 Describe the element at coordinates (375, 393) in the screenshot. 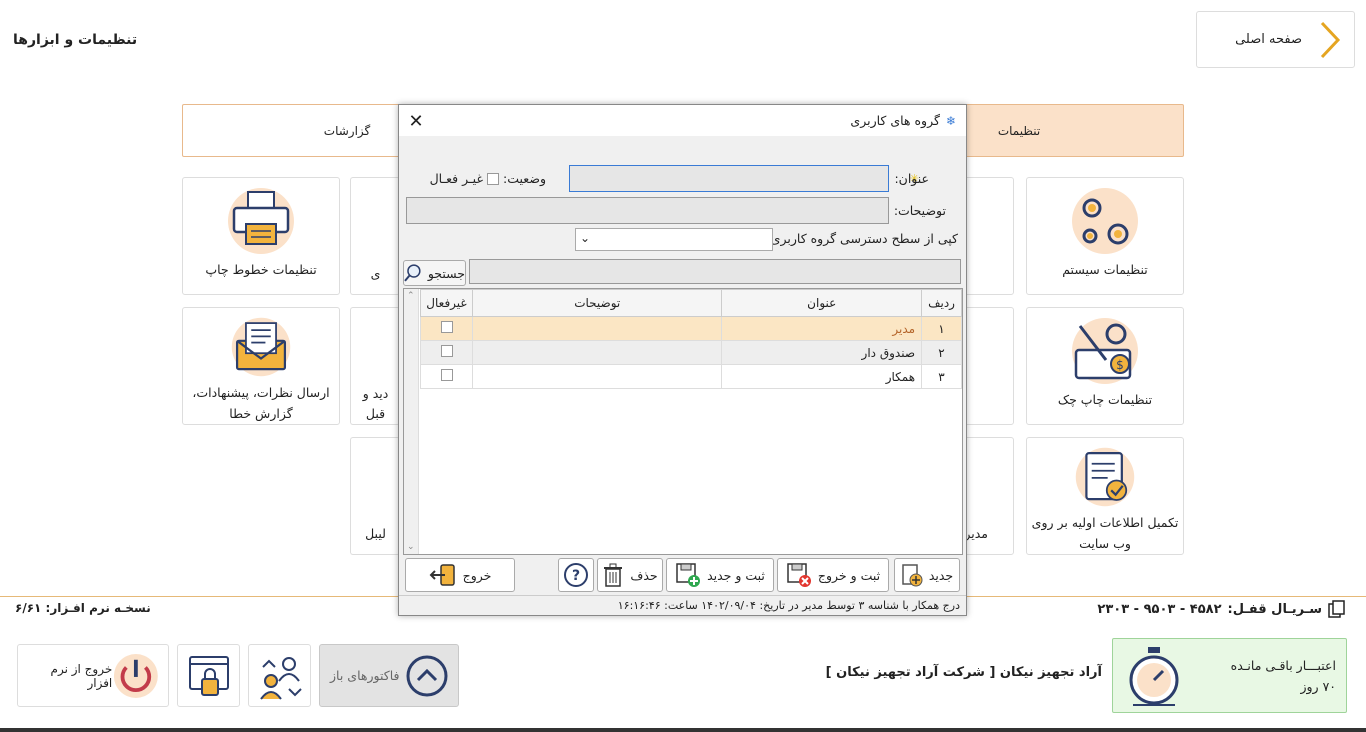

I see `card-label-line1: دید و` at that location.